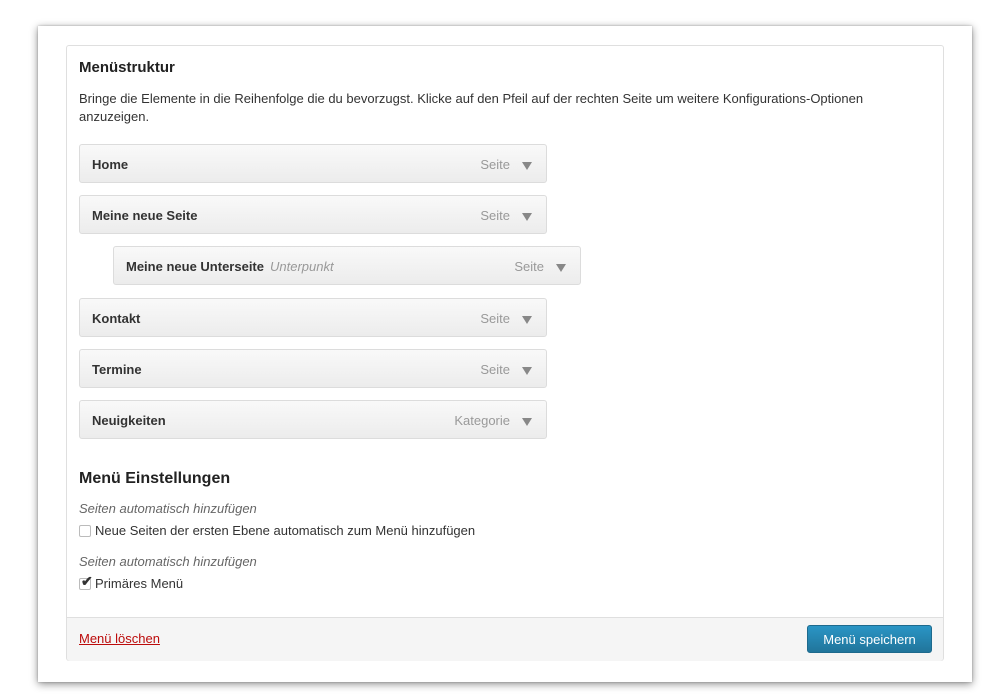  What do you see at coordinates (119, 638) in the screenshot?
I see `delete-menu-link: Menü löschen` at bounding box center [119, 638].